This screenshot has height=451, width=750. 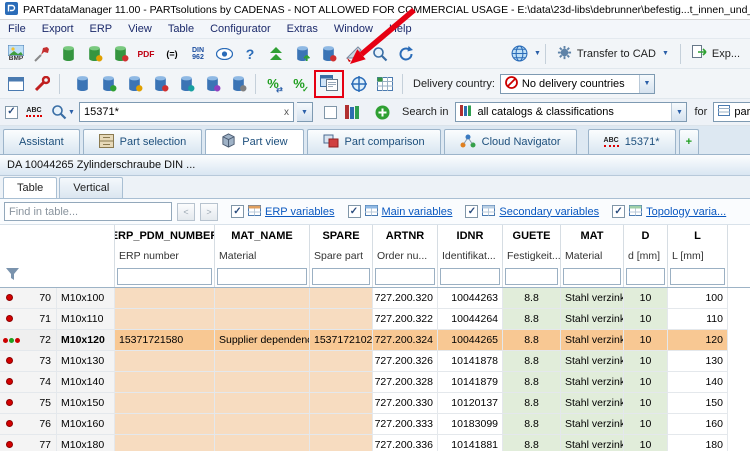 What do you see at coordinates (470, 382) in the screenshot?
I see `cell-idnr: 10141879` at bounding box center [470, 382].